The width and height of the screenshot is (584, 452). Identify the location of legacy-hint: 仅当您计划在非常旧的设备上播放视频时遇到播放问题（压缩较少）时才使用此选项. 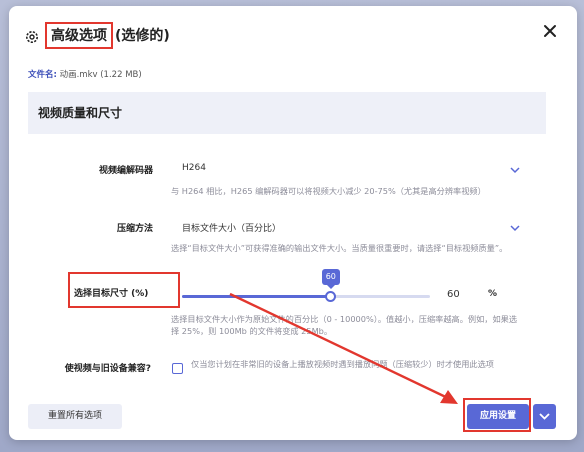
(342, 364).